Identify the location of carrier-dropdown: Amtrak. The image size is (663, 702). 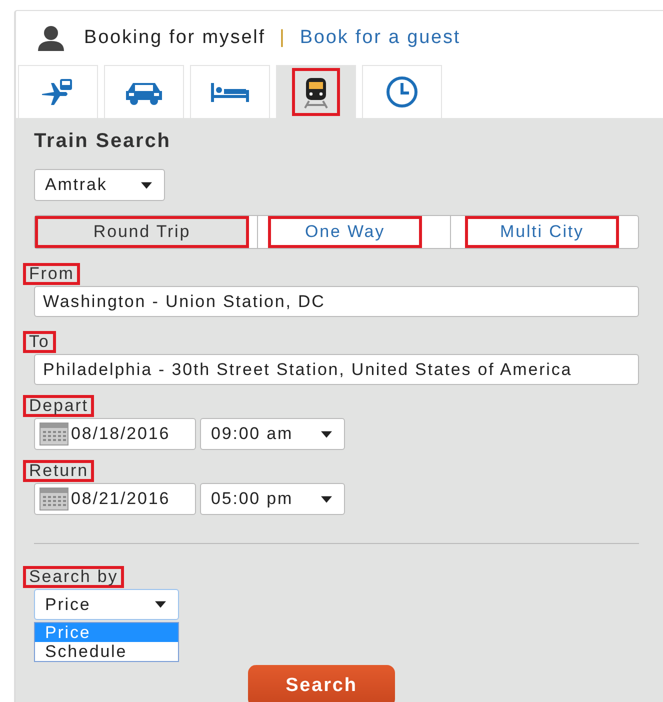
(99, 185).